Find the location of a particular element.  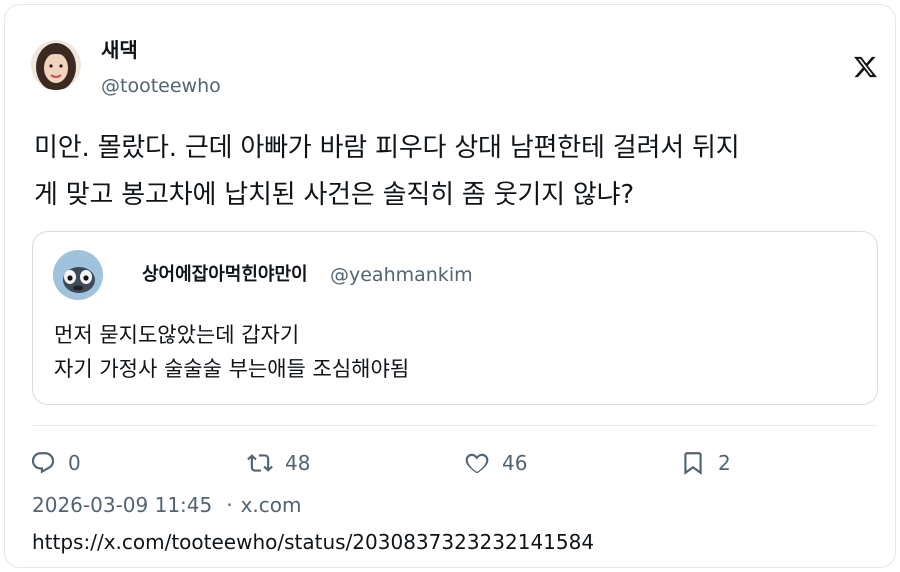

bookmark-icon is located at coordinates (693, 463).